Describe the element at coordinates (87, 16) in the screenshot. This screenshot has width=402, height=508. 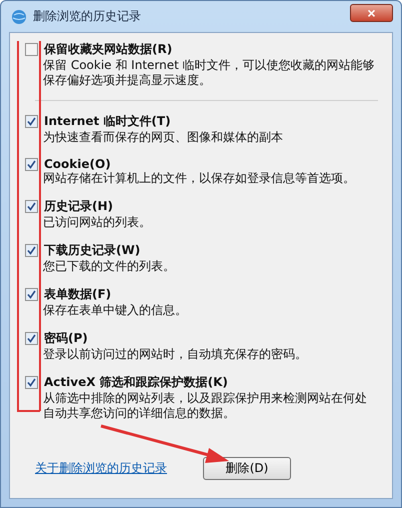
I see `window-title: 删除浏览的历史记录` at that location.